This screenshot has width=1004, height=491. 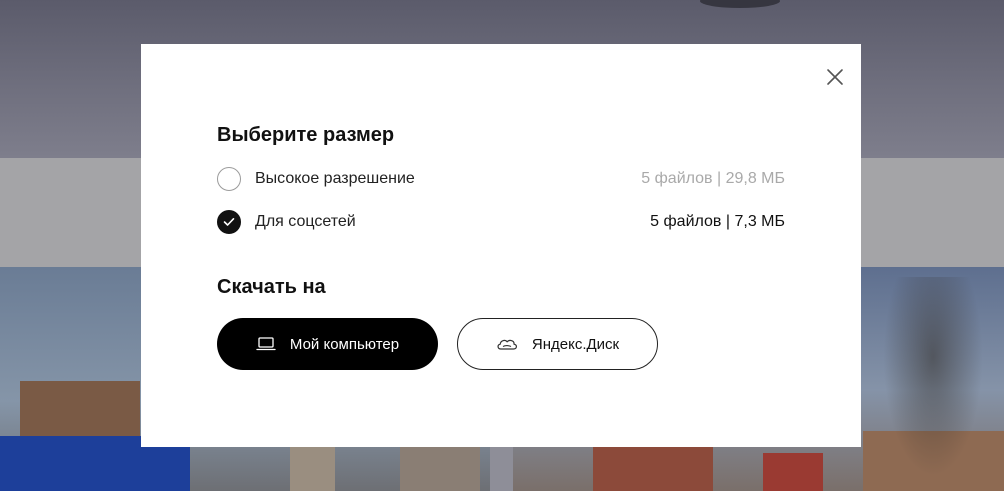 What do you see at coordinates (266, 344) in the screenshot?
I see `laptop-icon` at bounding box center [266, 344].